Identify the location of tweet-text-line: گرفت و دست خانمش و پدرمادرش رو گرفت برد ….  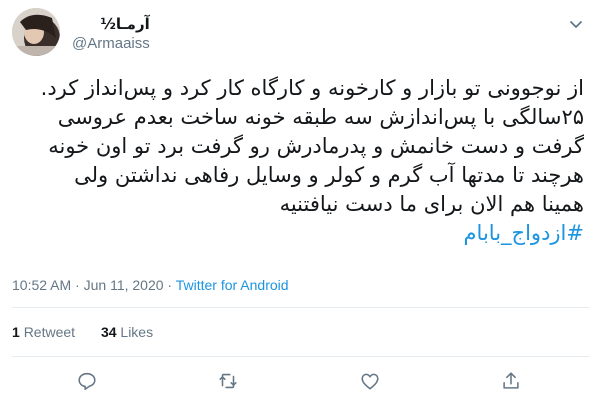
(316, 146).